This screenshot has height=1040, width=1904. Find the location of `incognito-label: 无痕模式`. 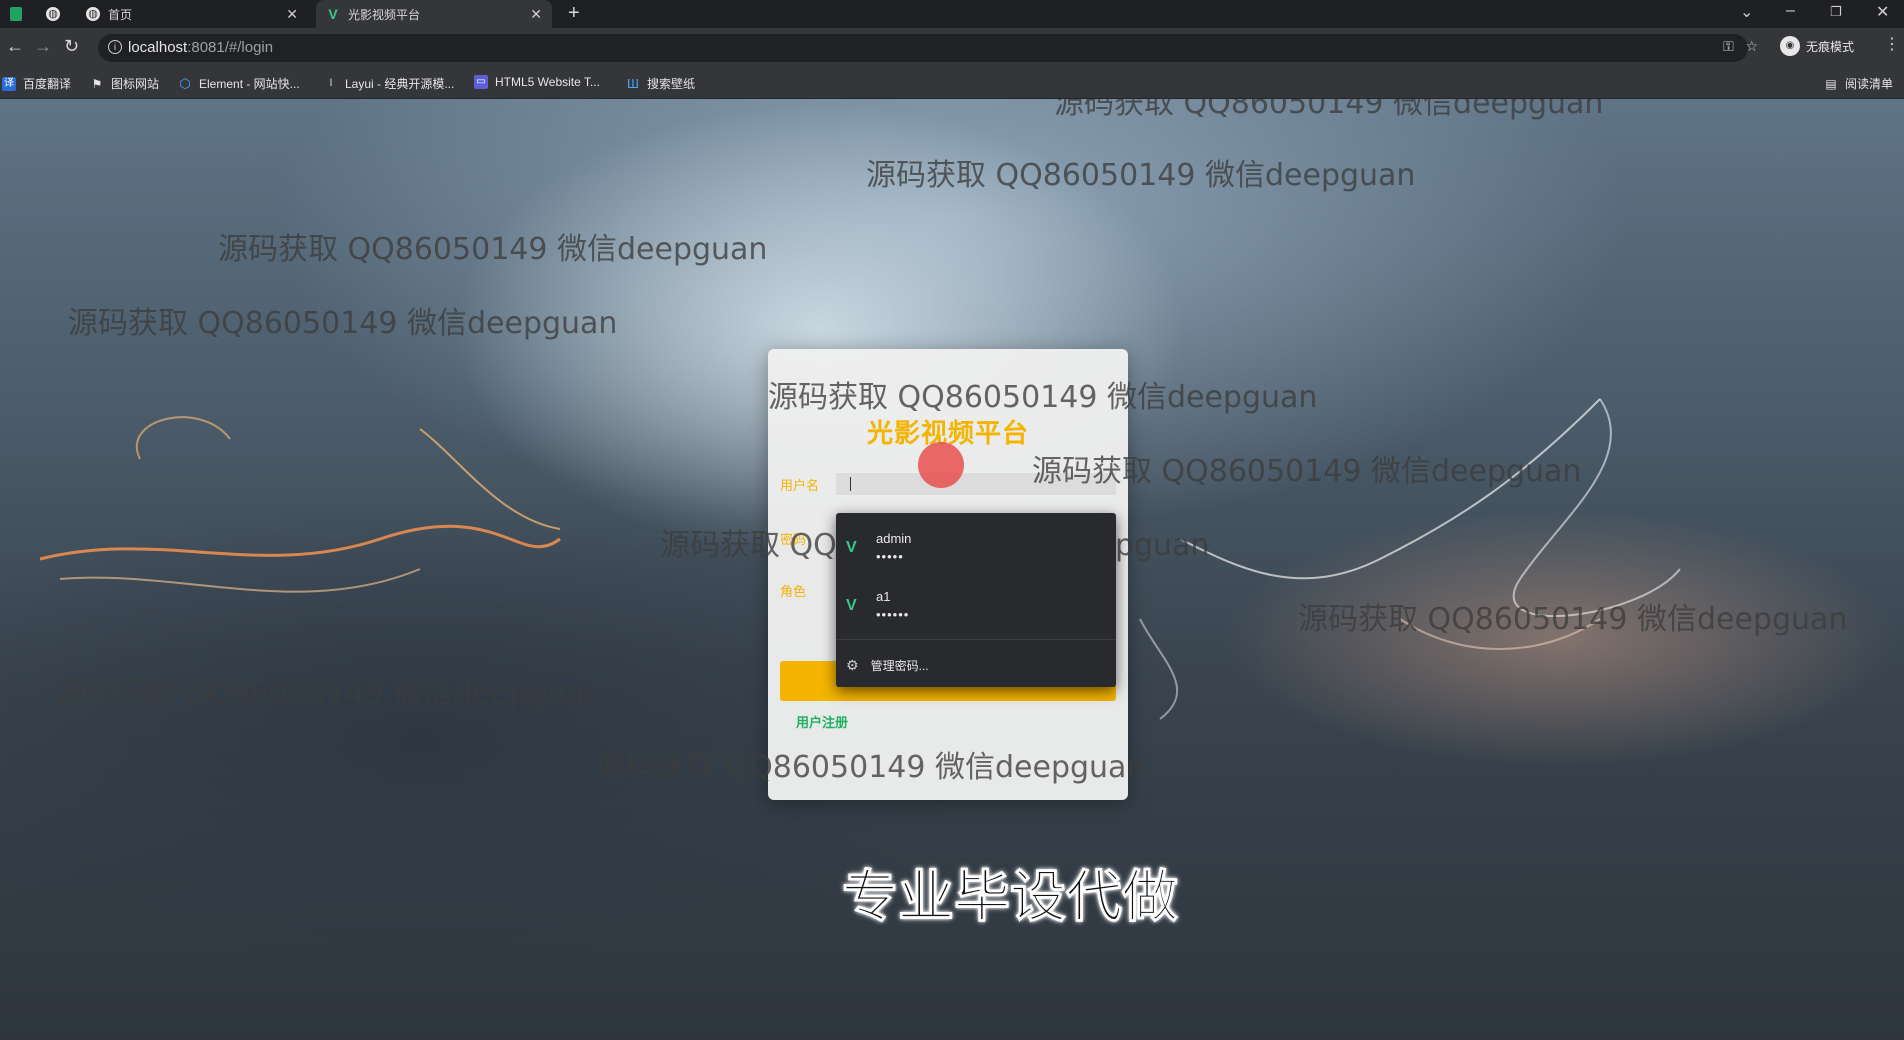

incognito-label: 无痕模式 is located at coordinates (1830, 46).